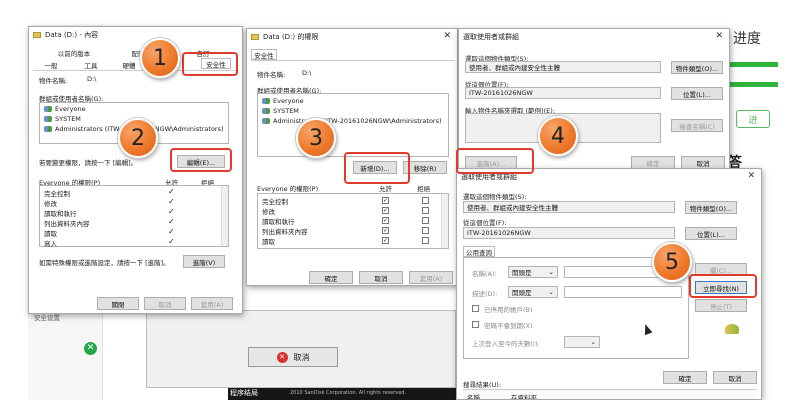  I want to click on col-folder: 在資料夾, so click(524, 395).